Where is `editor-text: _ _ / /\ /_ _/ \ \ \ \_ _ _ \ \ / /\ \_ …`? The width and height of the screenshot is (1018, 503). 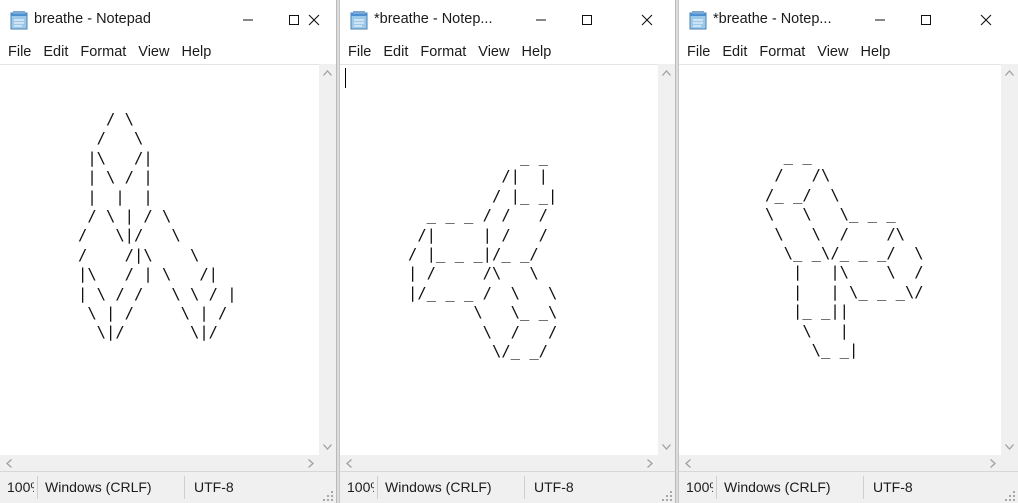 editor-text: _ _ / /\ /_ _/ \ \ \ \_ _ _ \ \ / /\ \_ … is located at coordinates (844, 253).